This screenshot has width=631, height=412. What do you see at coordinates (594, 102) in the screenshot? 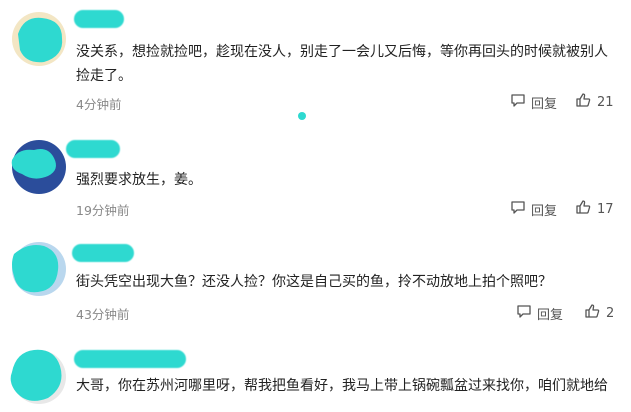
I see `like-button: 21` at bounding box center [594, 102].